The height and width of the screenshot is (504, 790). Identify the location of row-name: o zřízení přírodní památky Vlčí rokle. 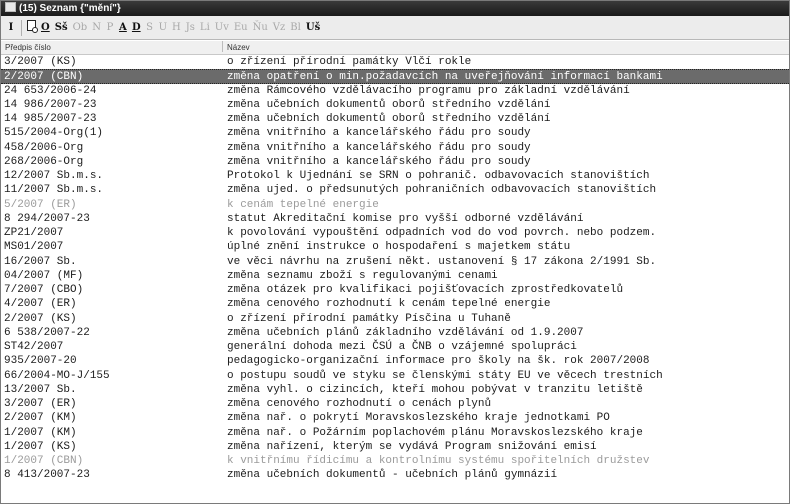
(349, 62).